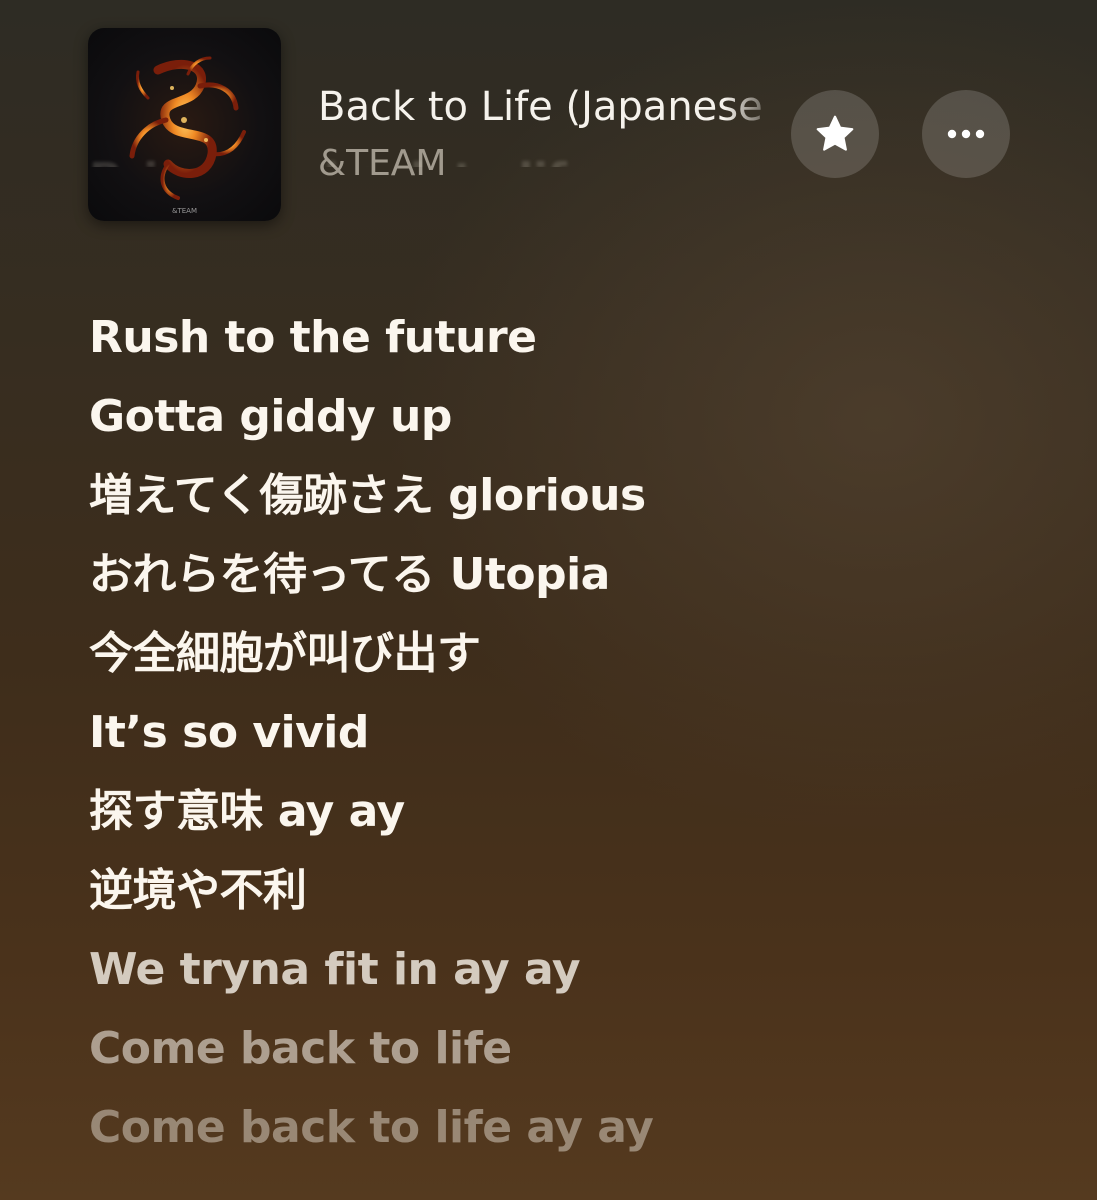  What do you see at coordinates (569, 495) in the screenshot?
I see `lyric-line: 増えてく傷跡さえ glorious` at bounding box center [569, 495].